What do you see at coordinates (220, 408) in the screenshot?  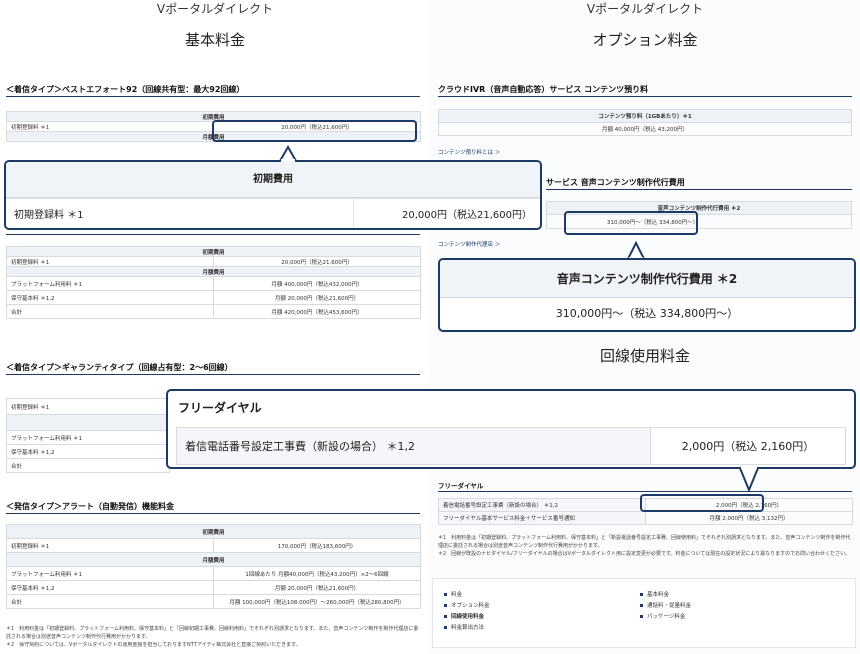 I see `zoom-title: フリーダイヤル` at bounding box center [220, 408].